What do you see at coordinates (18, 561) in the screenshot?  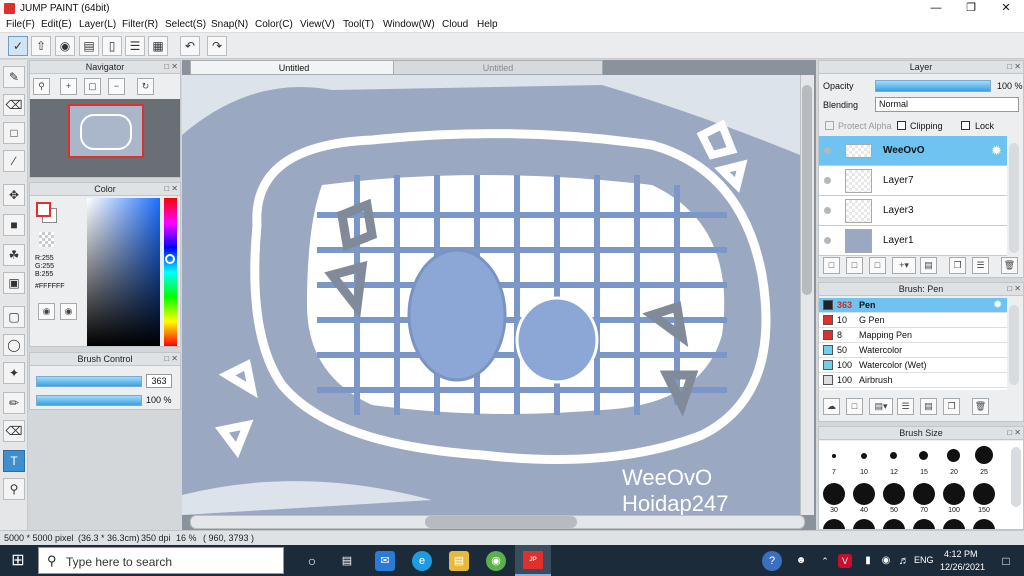 I see `windows-start-icon: ⊞` at bounding box center [18, 561].